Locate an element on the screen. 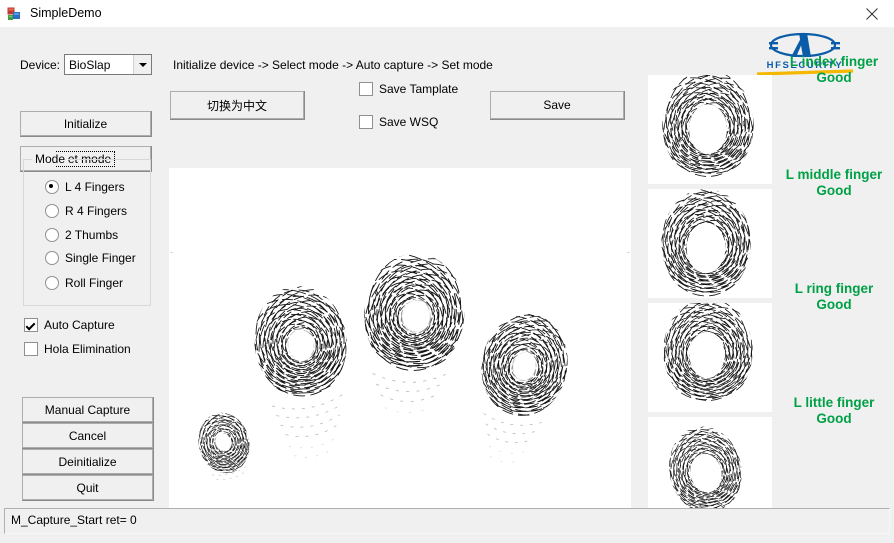 The width and height of the screenshot is (894, 543). checkbox-label: Auto Capture is located at coordinates (79, 325).